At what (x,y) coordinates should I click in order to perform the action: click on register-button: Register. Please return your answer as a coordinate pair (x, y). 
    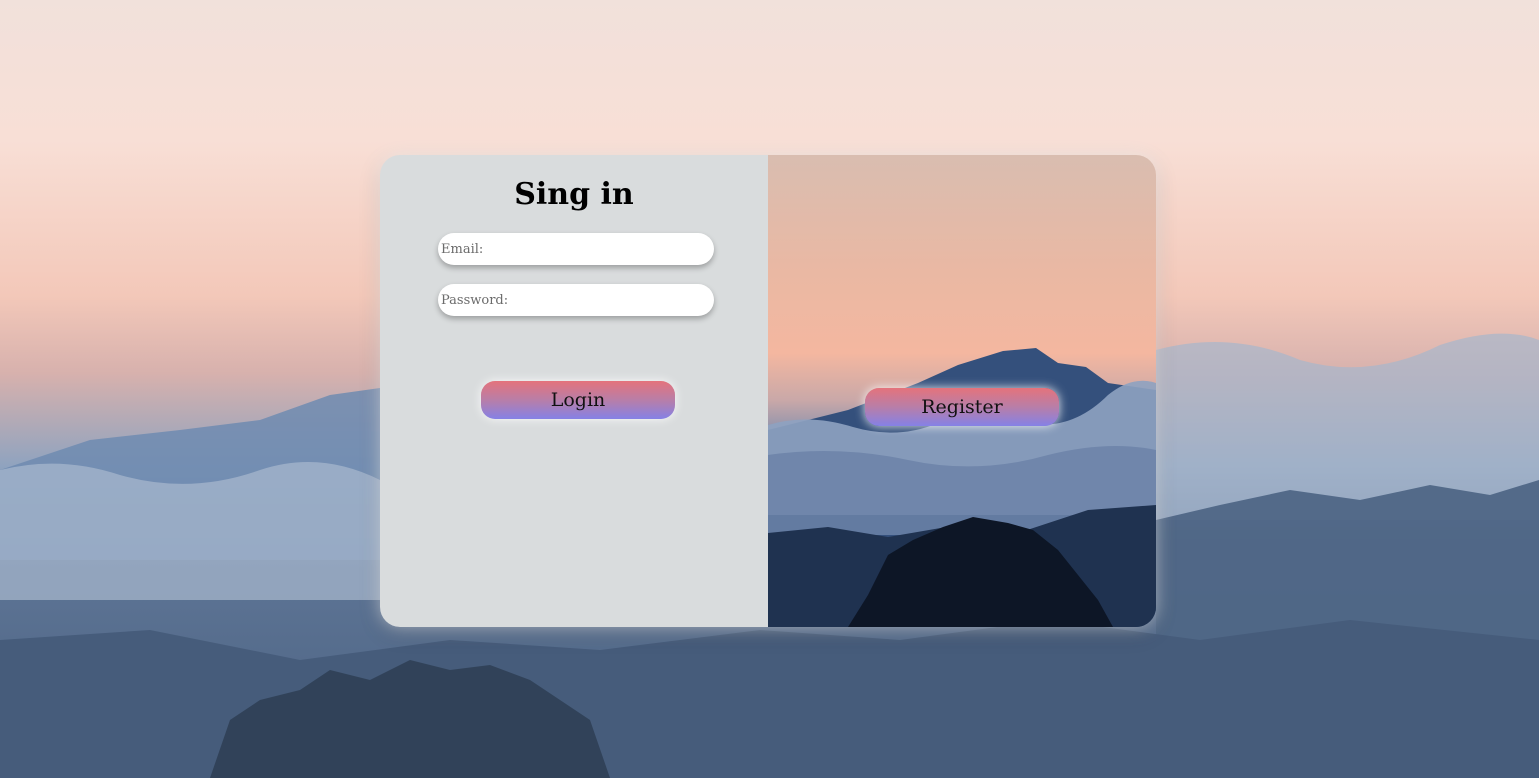
    Looking at the image, I should click on (962, 407).